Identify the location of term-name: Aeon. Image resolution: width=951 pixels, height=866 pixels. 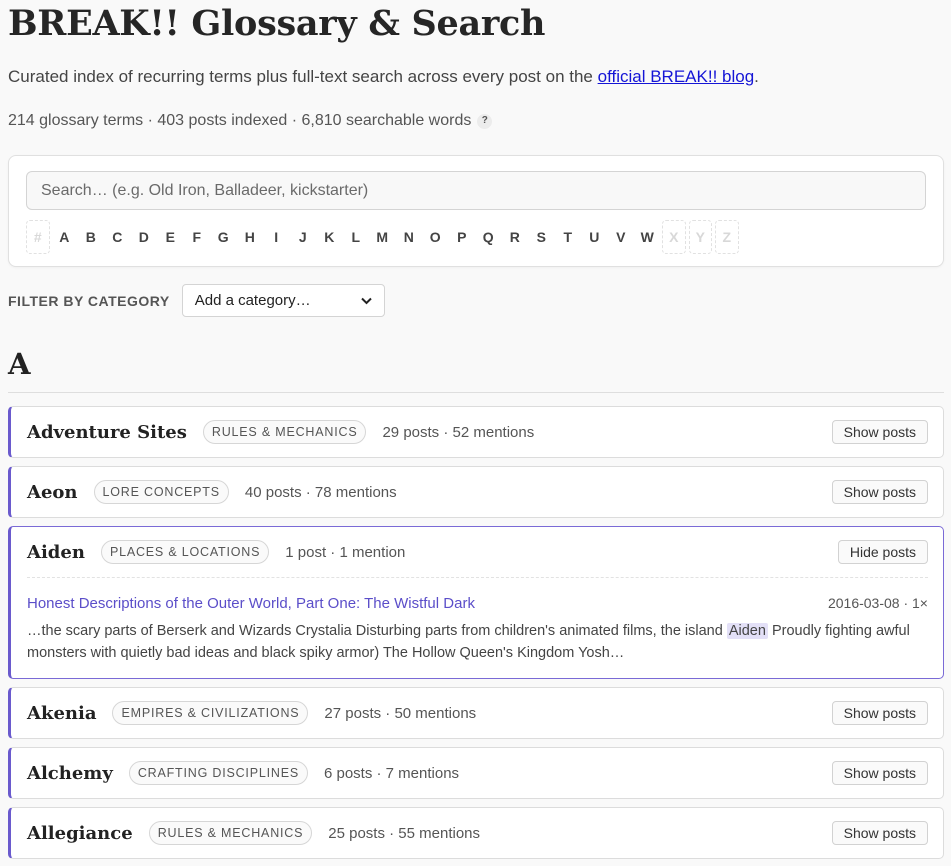
(52, 492).